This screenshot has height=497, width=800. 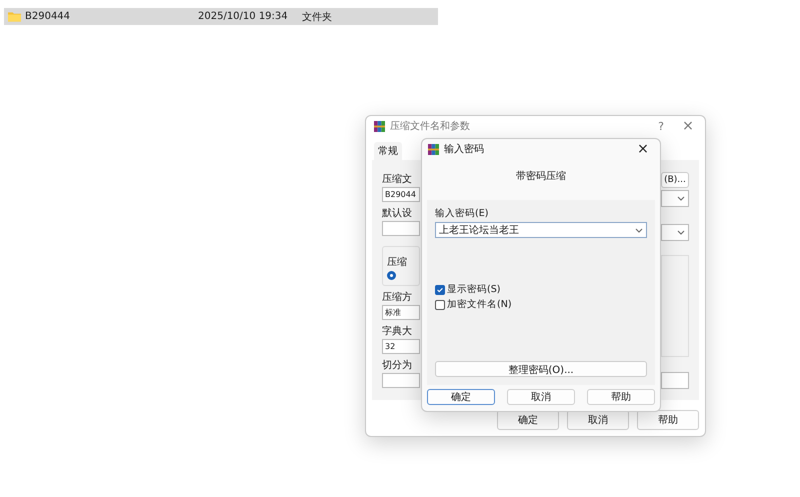 I want to click on input-field: B29044, so click(x=401, y=194).